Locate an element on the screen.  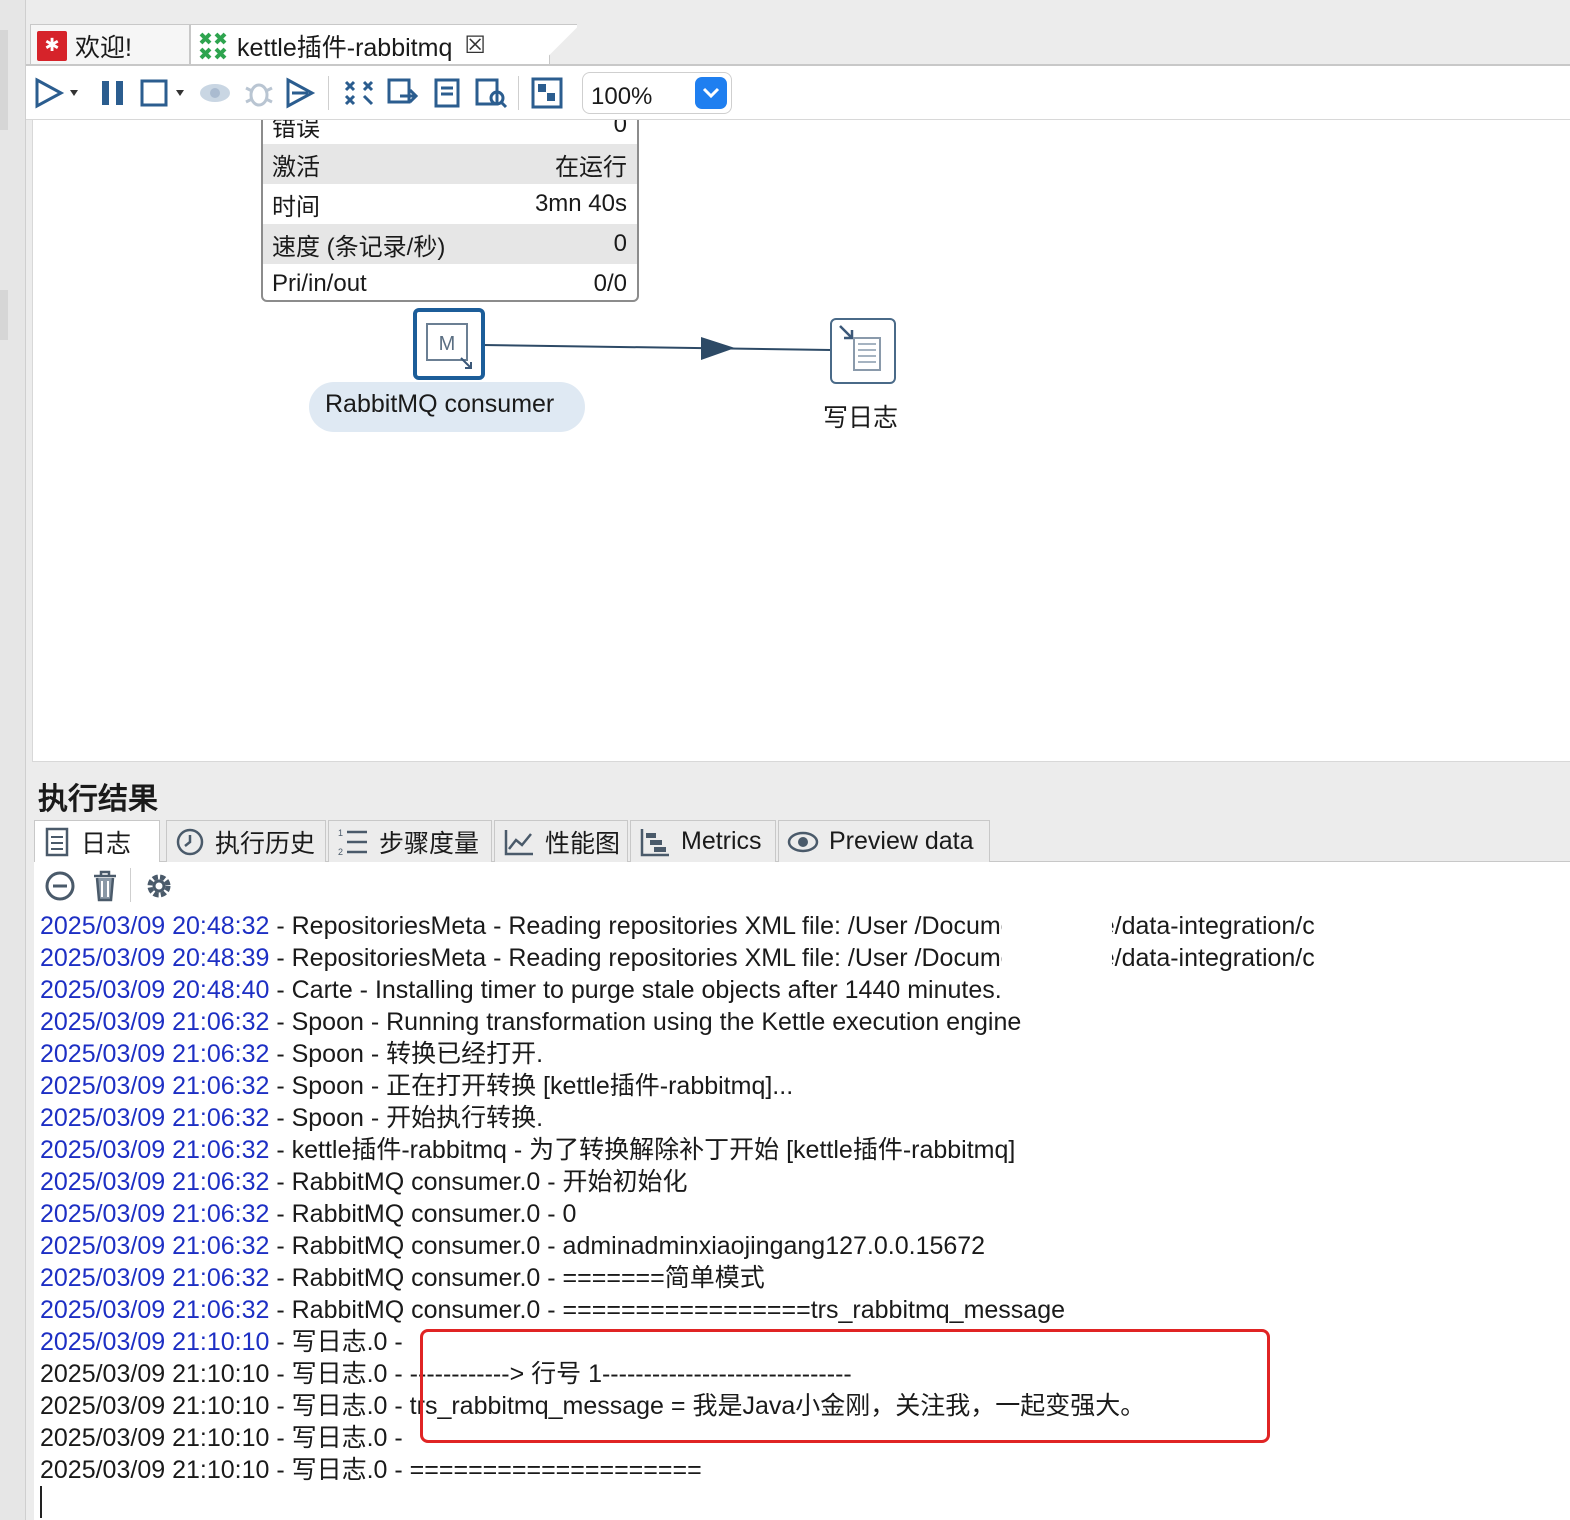
log-line: 2025/03/09 21:06:32 - Spoon - 开始执行转换. is located at coordinates (291, 1118).